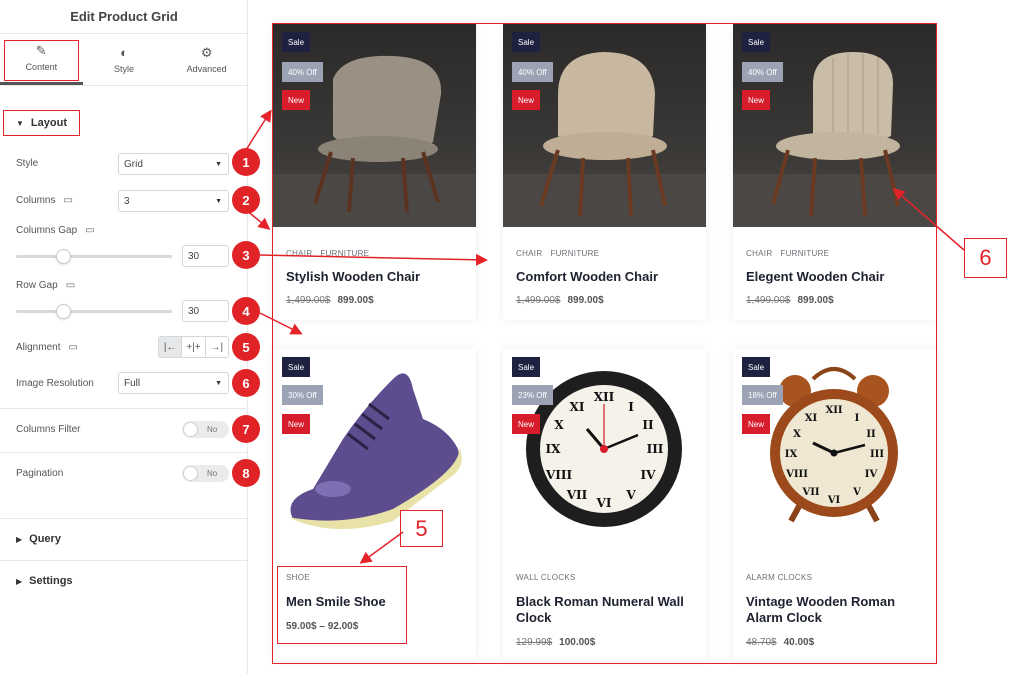  What do you see at coordinates (36, 200) in the screenshot?
I see `columns-label-text: Columns` at bounding box center [36, 200].